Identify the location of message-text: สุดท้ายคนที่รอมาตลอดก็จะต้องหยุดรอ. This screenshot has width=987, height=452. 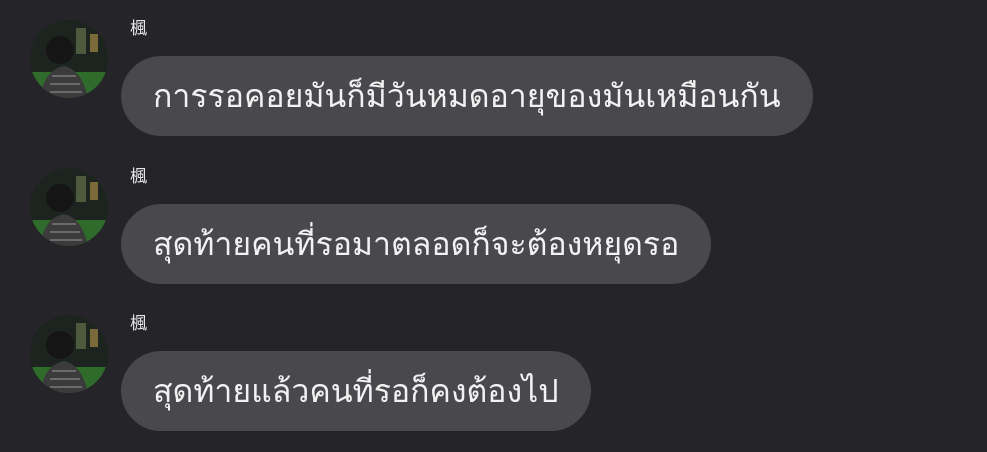
(416, 244).